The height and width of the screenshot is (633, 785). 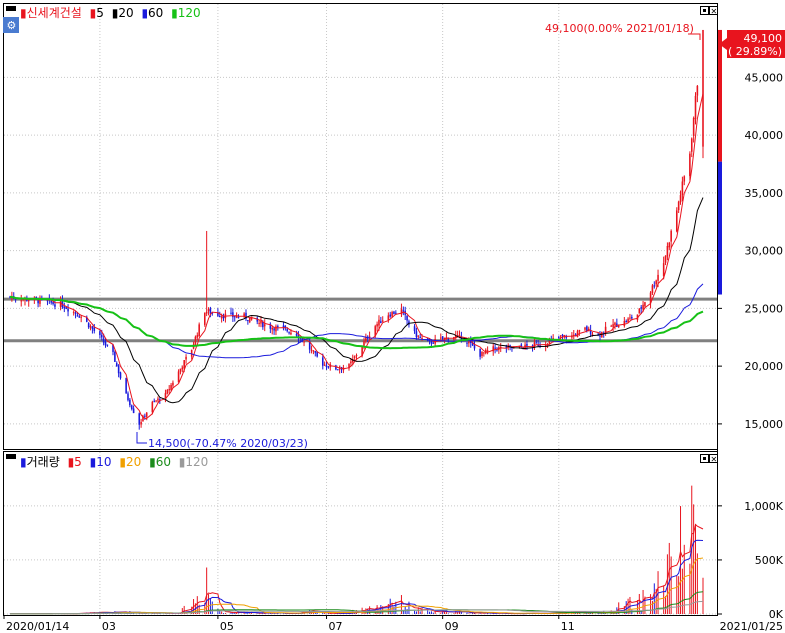 What do you see at coordinates (11, 456) in the screenshot?
I see `volume-panel-icon` at bounding box center [11, 456].